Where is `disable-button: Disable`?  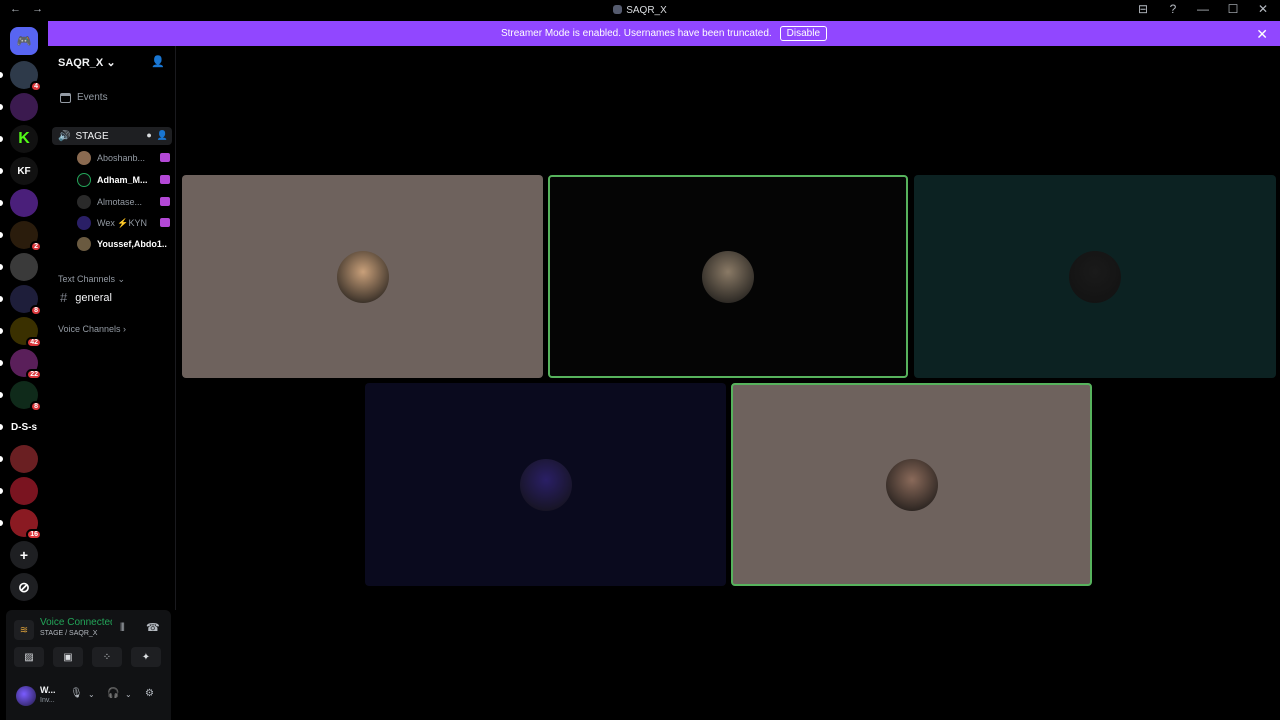
disable-button: Disable is located at coordinates (803, 33).